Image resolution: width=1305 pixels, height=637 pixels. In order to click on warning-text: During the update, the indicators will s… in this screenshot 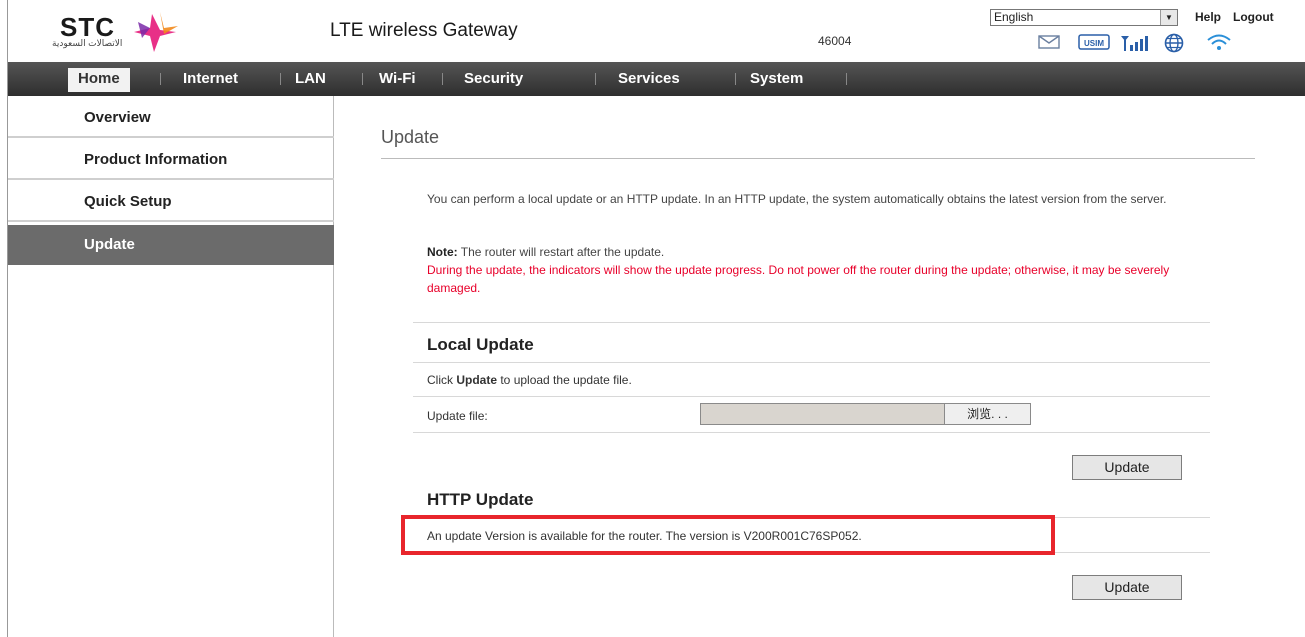, I will do `click(798, 279)`.